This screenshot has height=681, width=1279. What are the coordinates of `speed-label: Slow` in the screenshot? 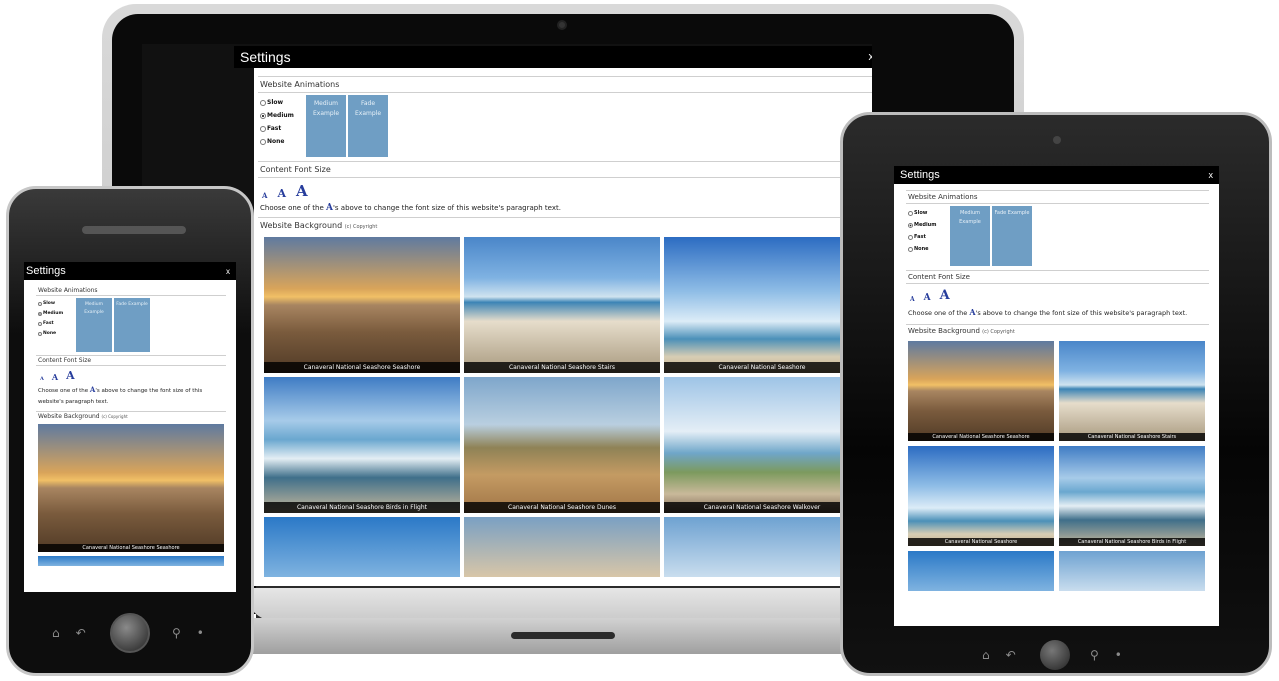 It's located at (275, 102).